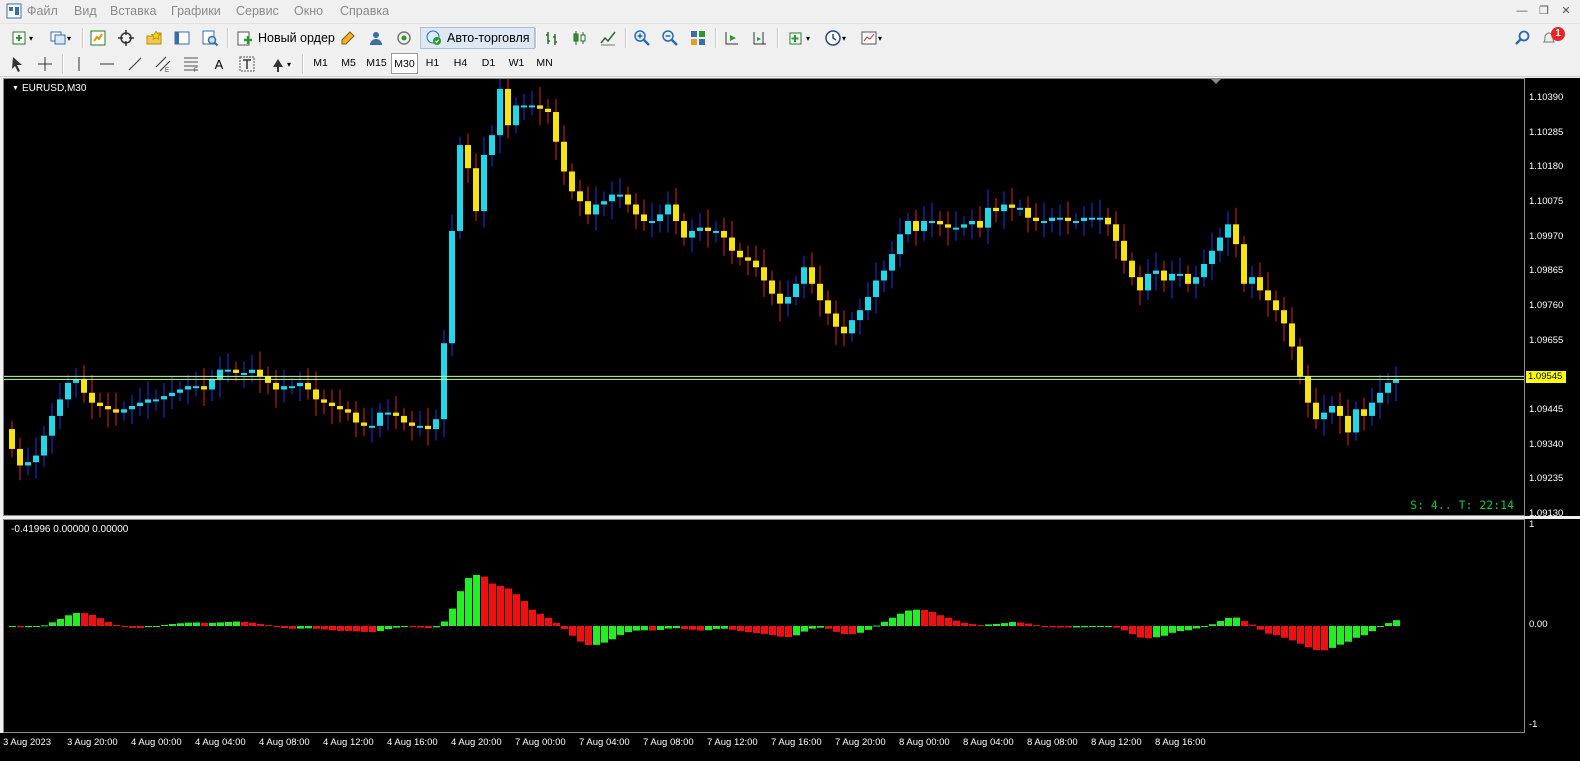  Describe the element at coordinates (488, 63) in the screenshot. I see `timeframe-d1: D1` at that location.